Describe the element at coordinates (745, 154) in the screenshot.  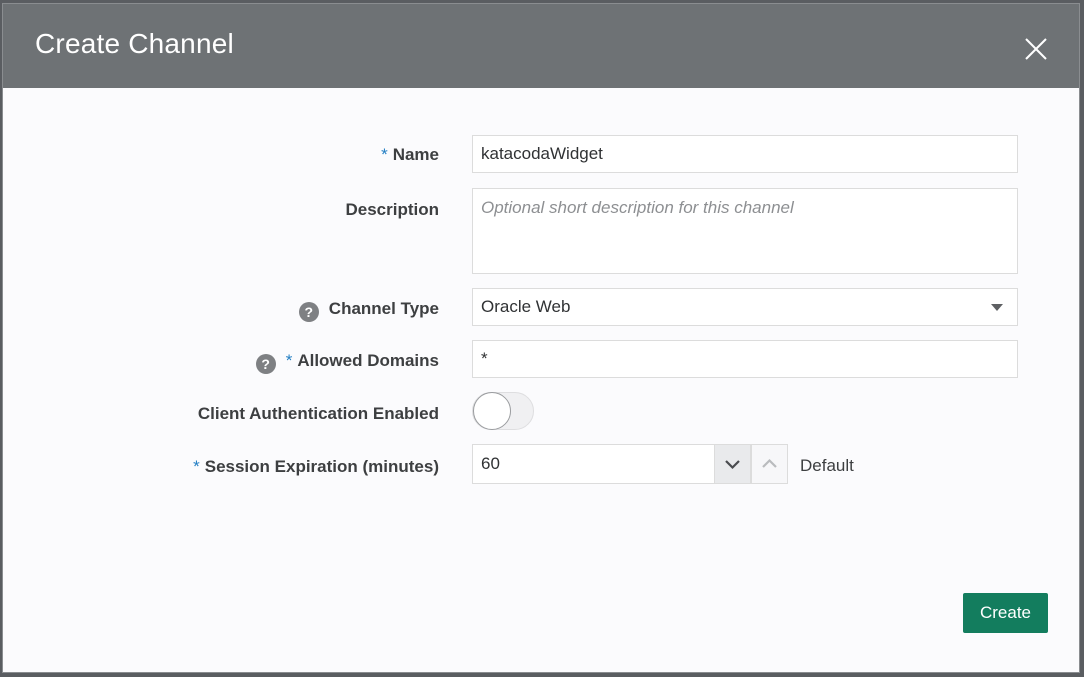
I see `name-input` at that location.